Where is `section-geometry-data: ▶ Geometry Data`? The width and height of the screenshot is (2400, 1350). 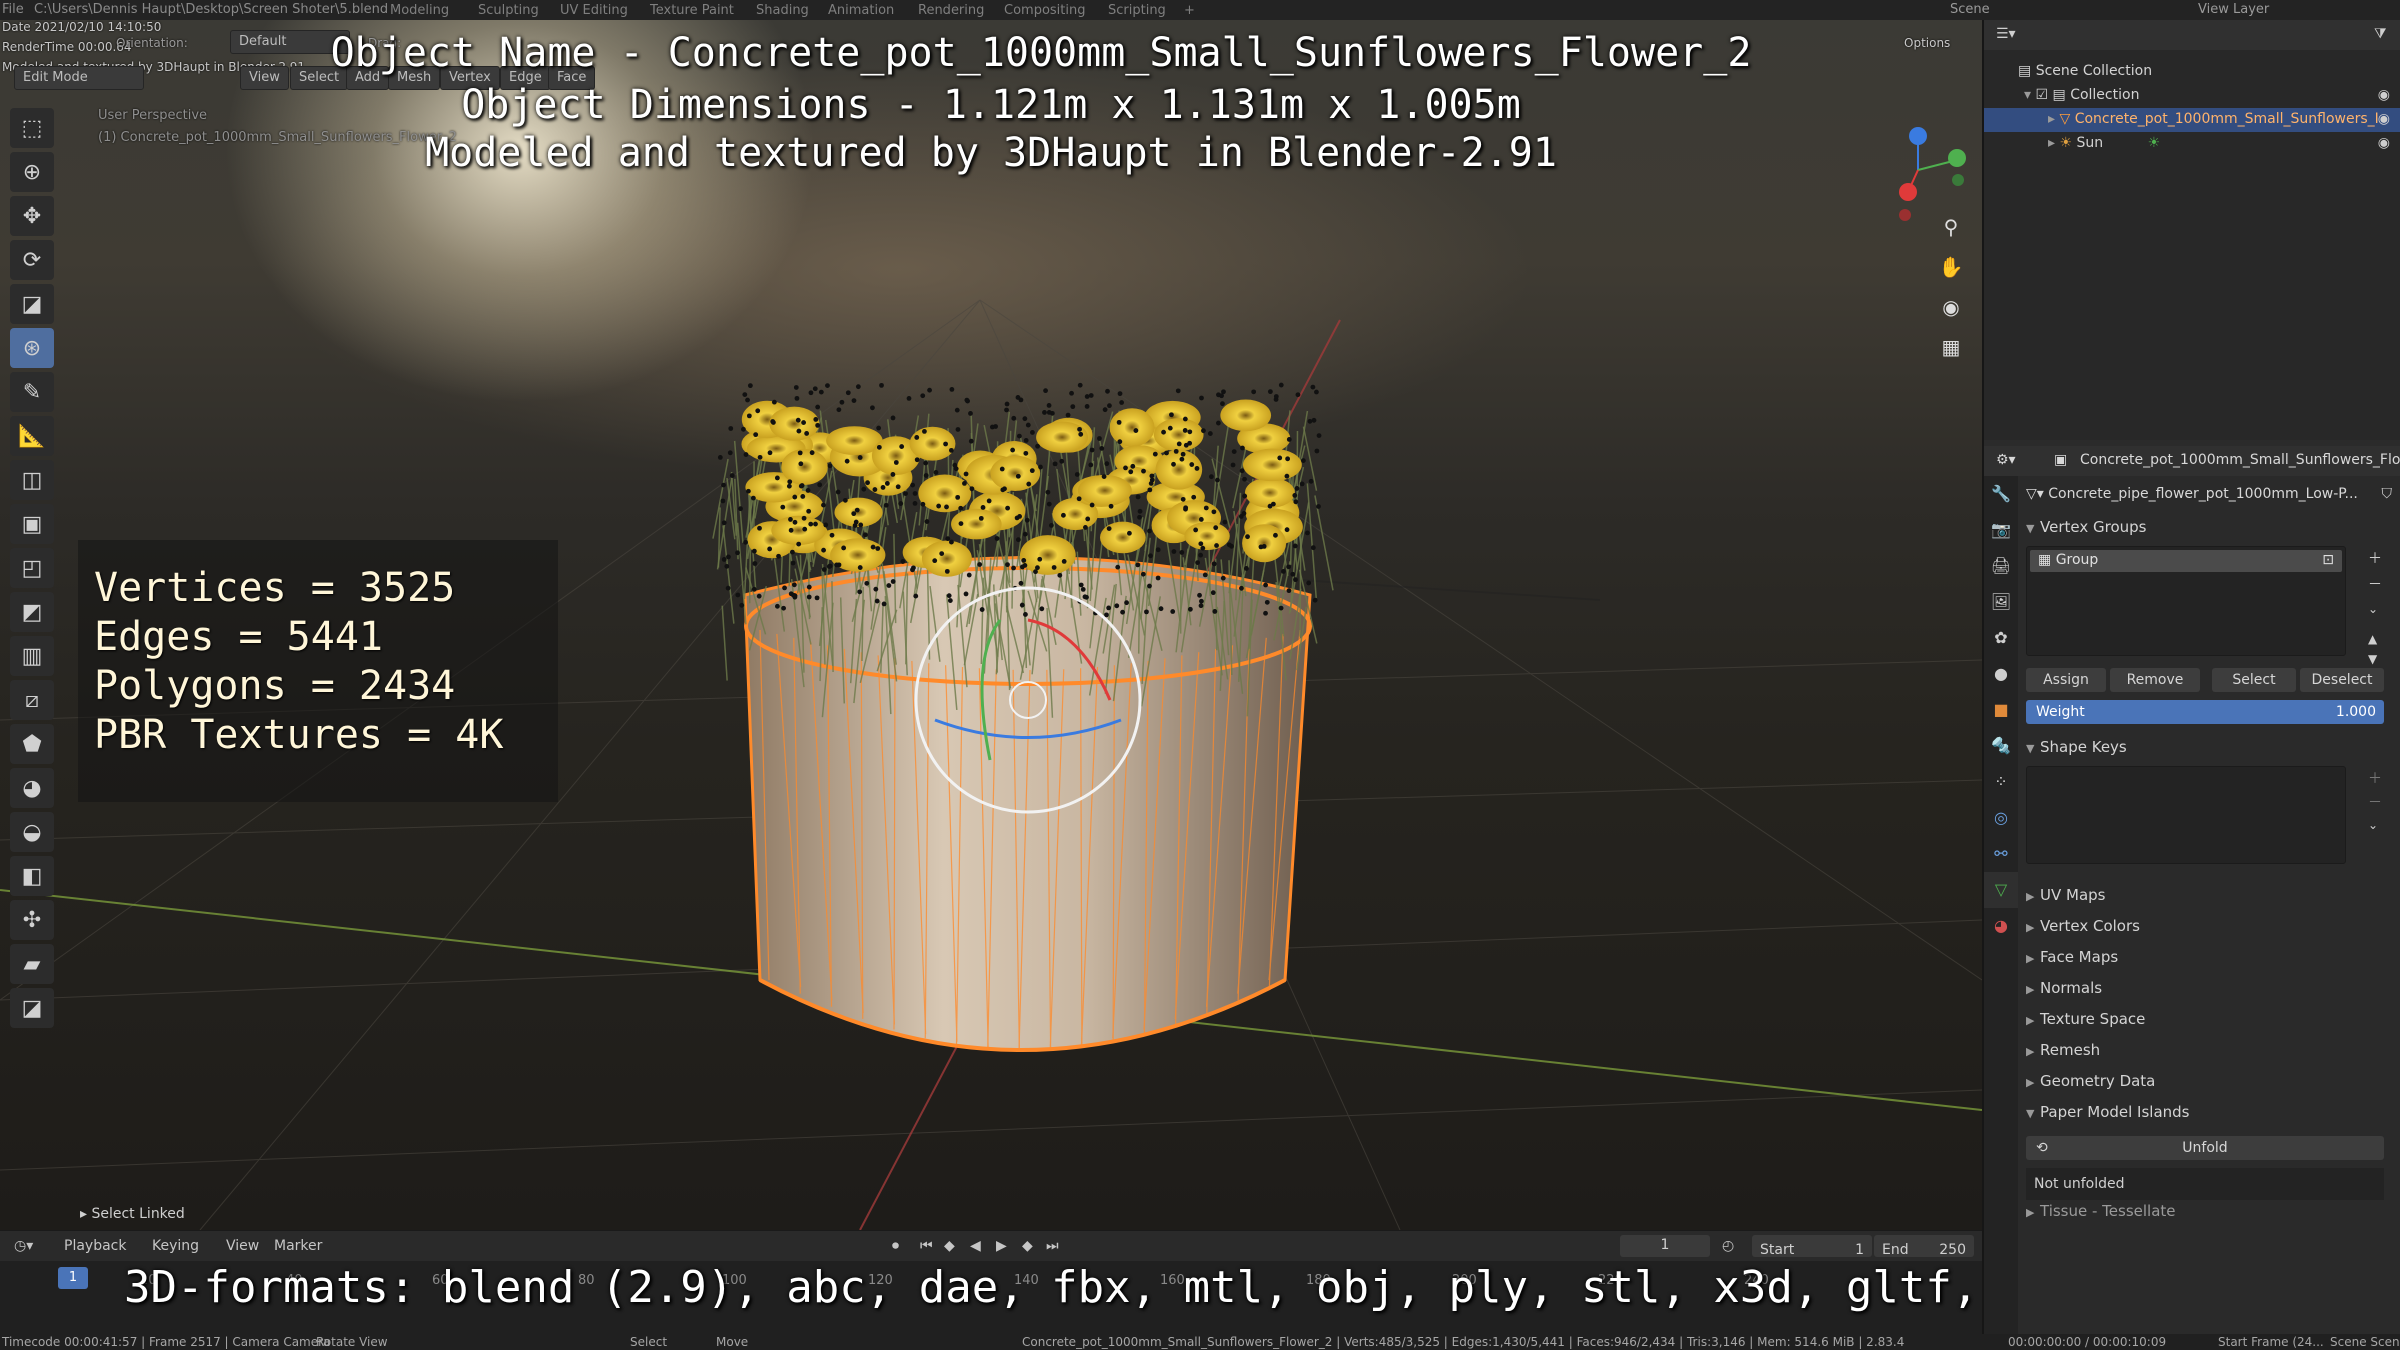
section-geometry-data: ▶ Geometry Data is located at coordinates (2090, 1081).